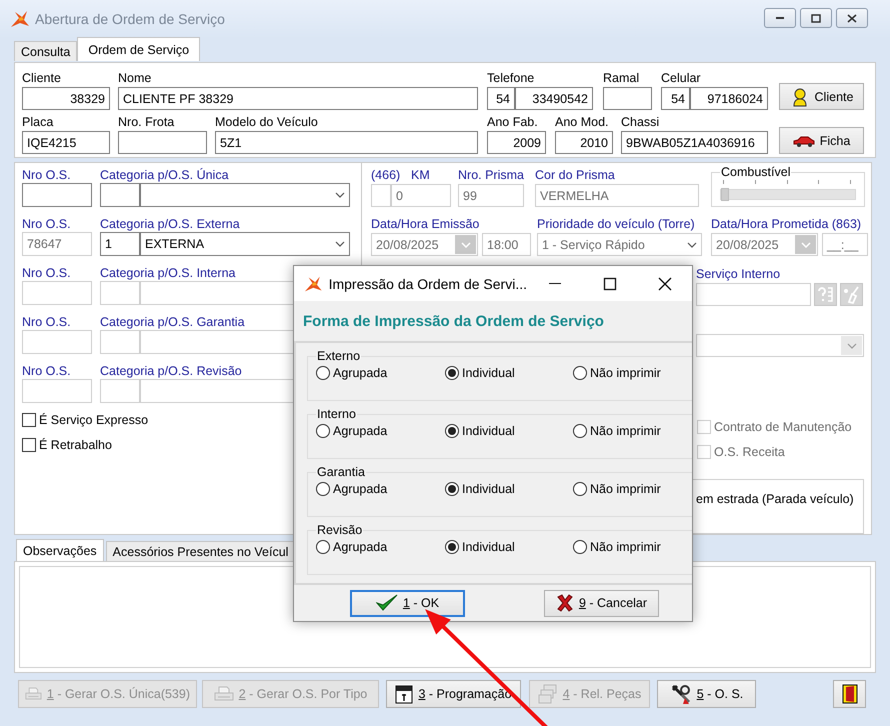 The image size is (890, 726). I want to click on field-label: Telefone, so click(511, 78).